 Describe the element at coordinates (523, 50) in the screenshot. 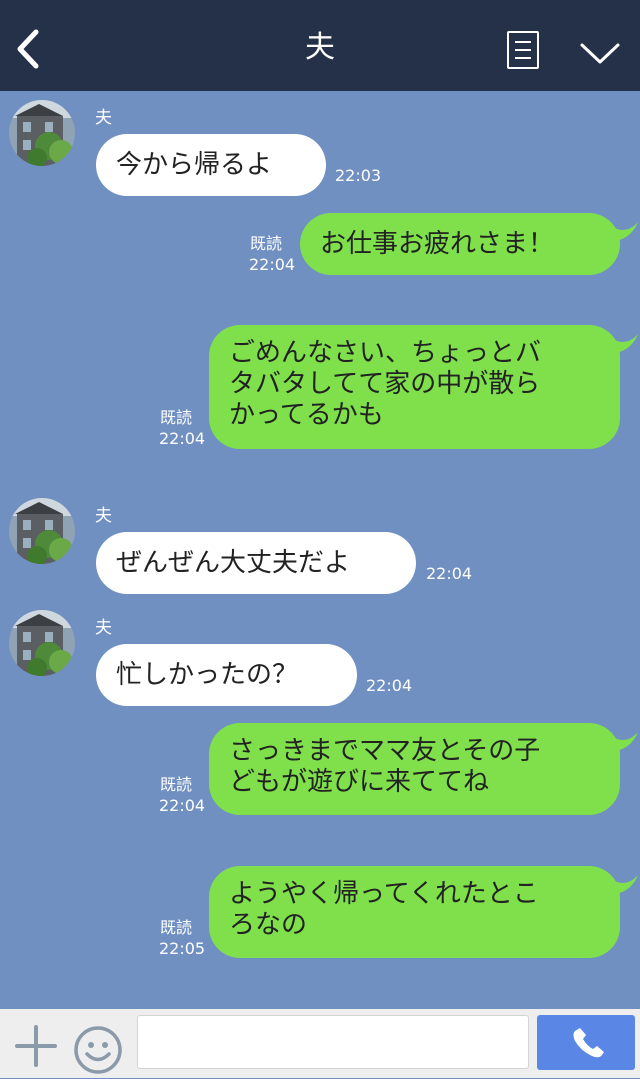

I see `menu-button` at that location.